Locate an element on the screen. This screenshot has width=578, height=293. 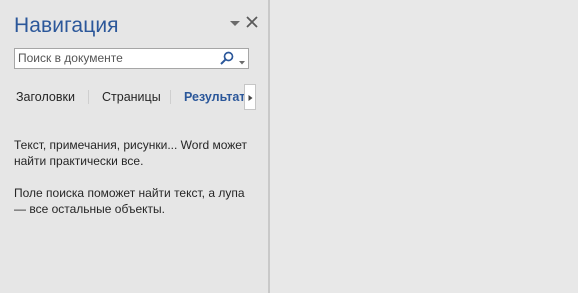
search-input is located at coordinates (115, 58).